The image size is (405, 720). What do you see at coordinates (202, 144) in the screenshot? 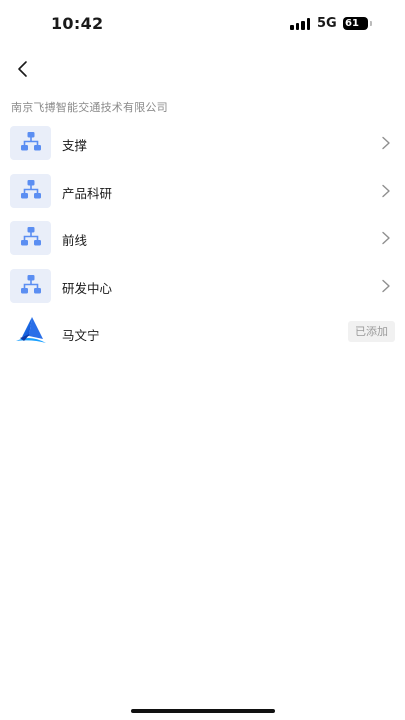
I see `list-item-department: 支撑` at bounding box center [202, 144].